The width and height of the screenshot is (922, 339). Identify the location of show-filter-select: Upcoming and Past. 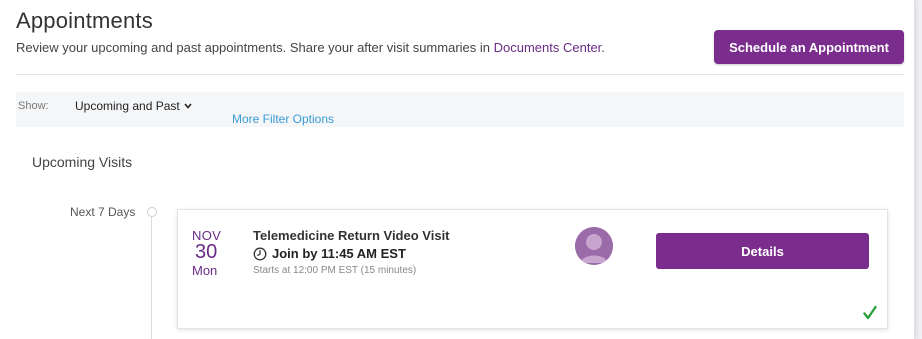
(133, 106).